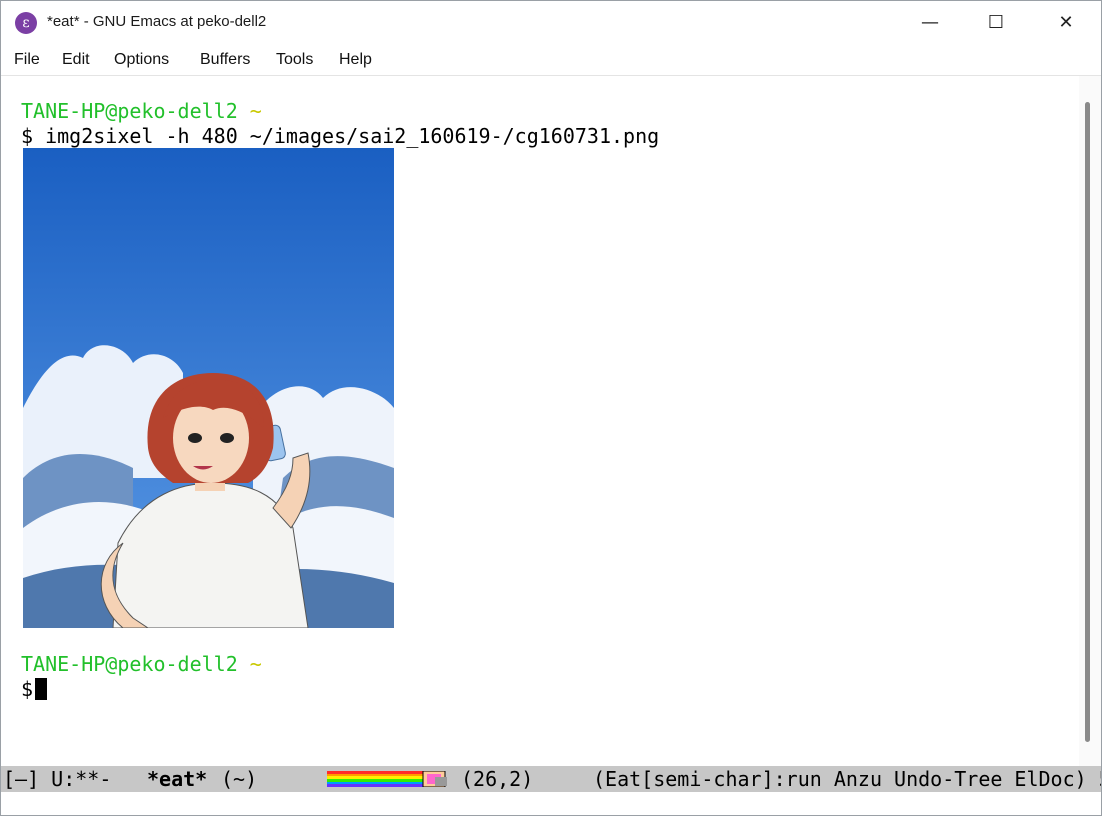 Image resolution: width=1102 pixels, height=816 pixels. Describe the element at coordinates (41, 689) in the screenshot. I see `text-cursor` at that location.